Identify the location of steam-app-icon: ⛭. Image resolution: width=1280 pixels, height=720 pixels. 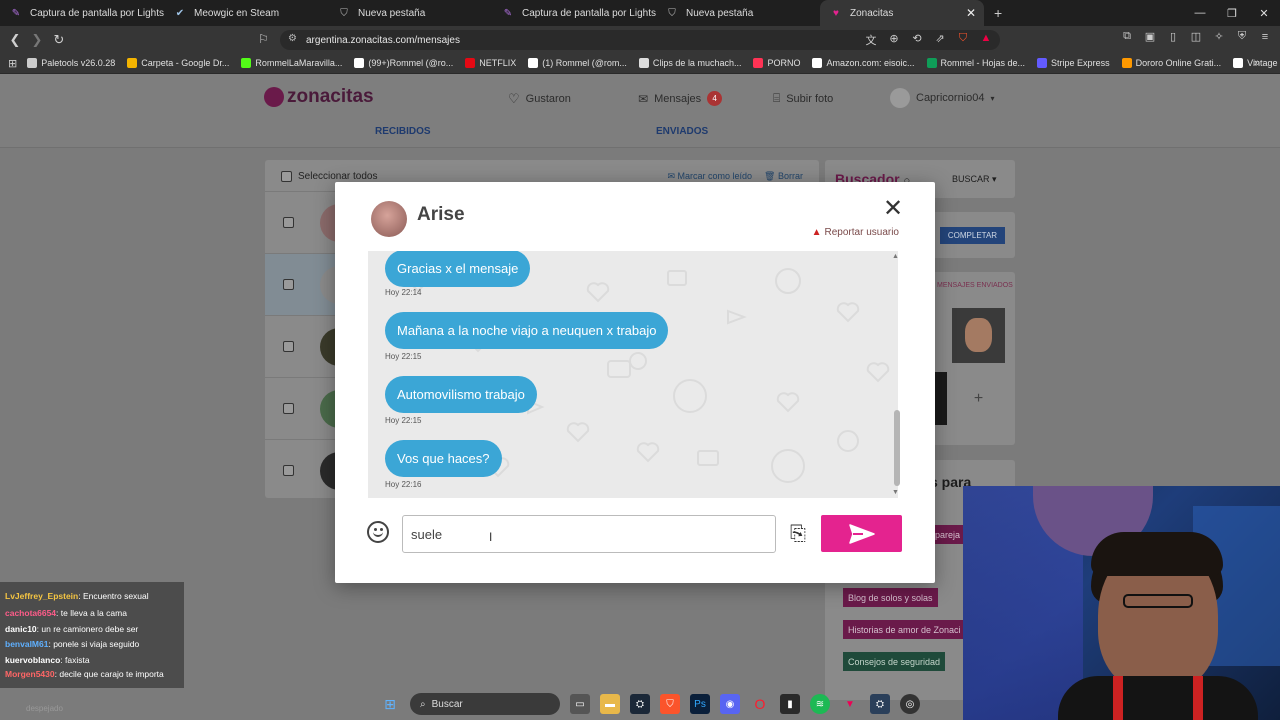
(880, 704).